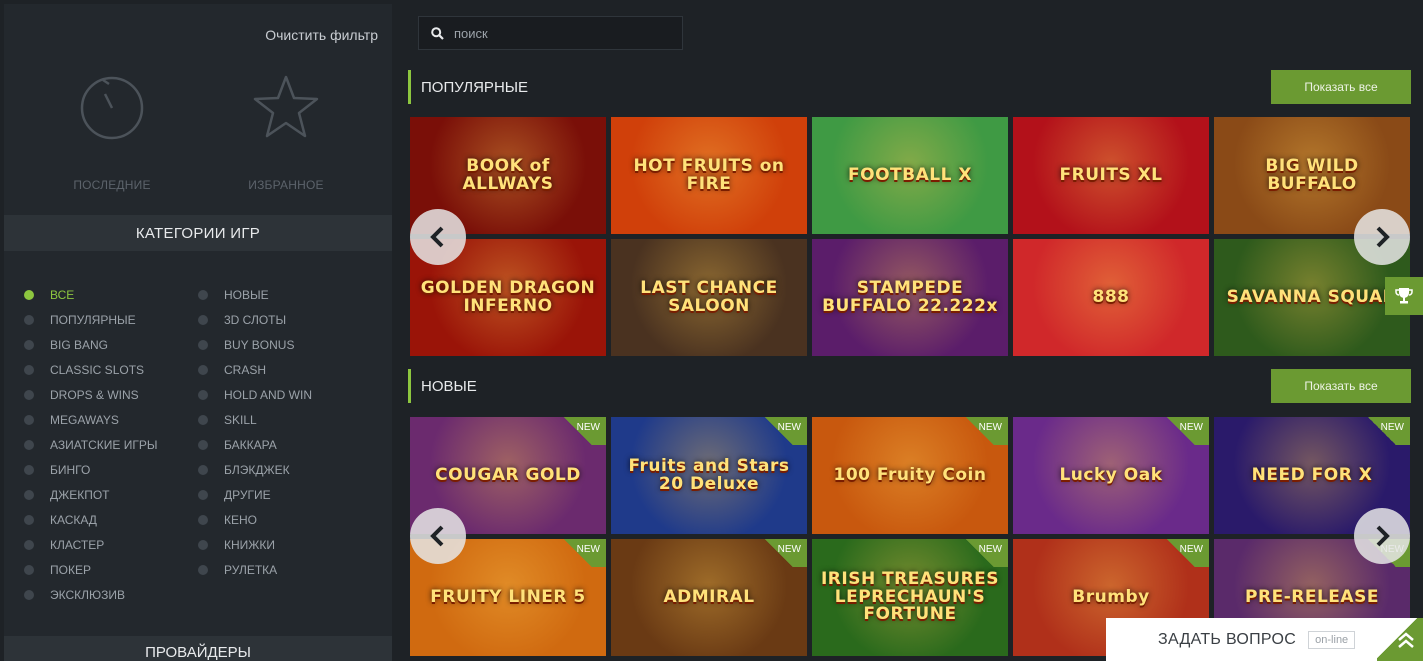  Describe the element at coordinates (285, 494) in the screenshot. I see `category-item: ДРУГИЕ` at that location.